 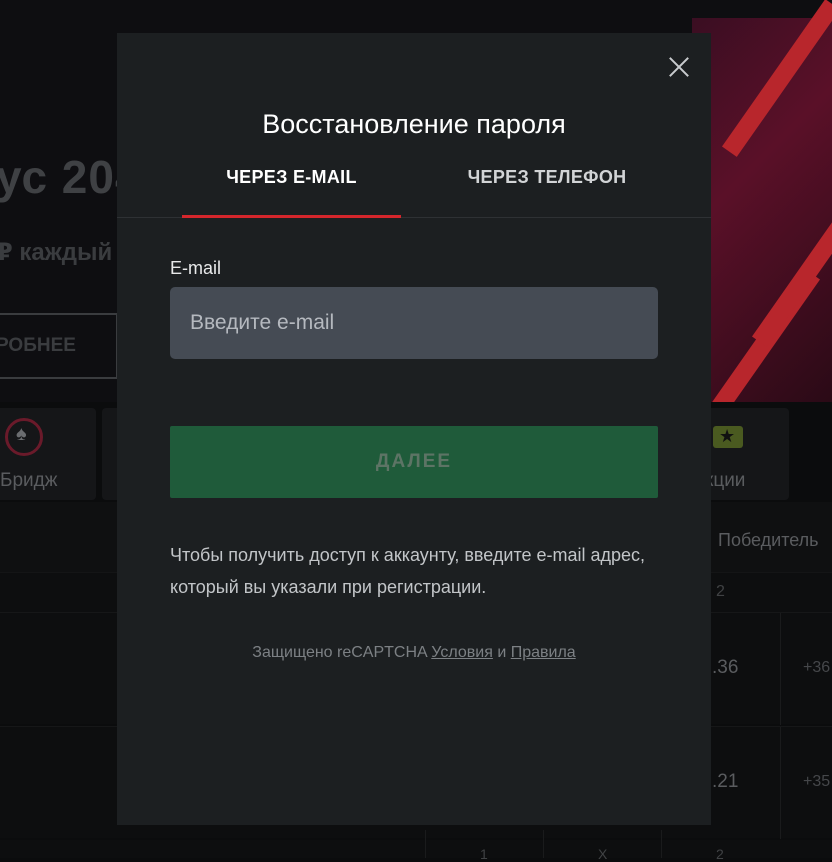 What do you see at coordinates (816, 782) in the screenshot?
I see `more-markets: +35` at bounding box center [816, 782].